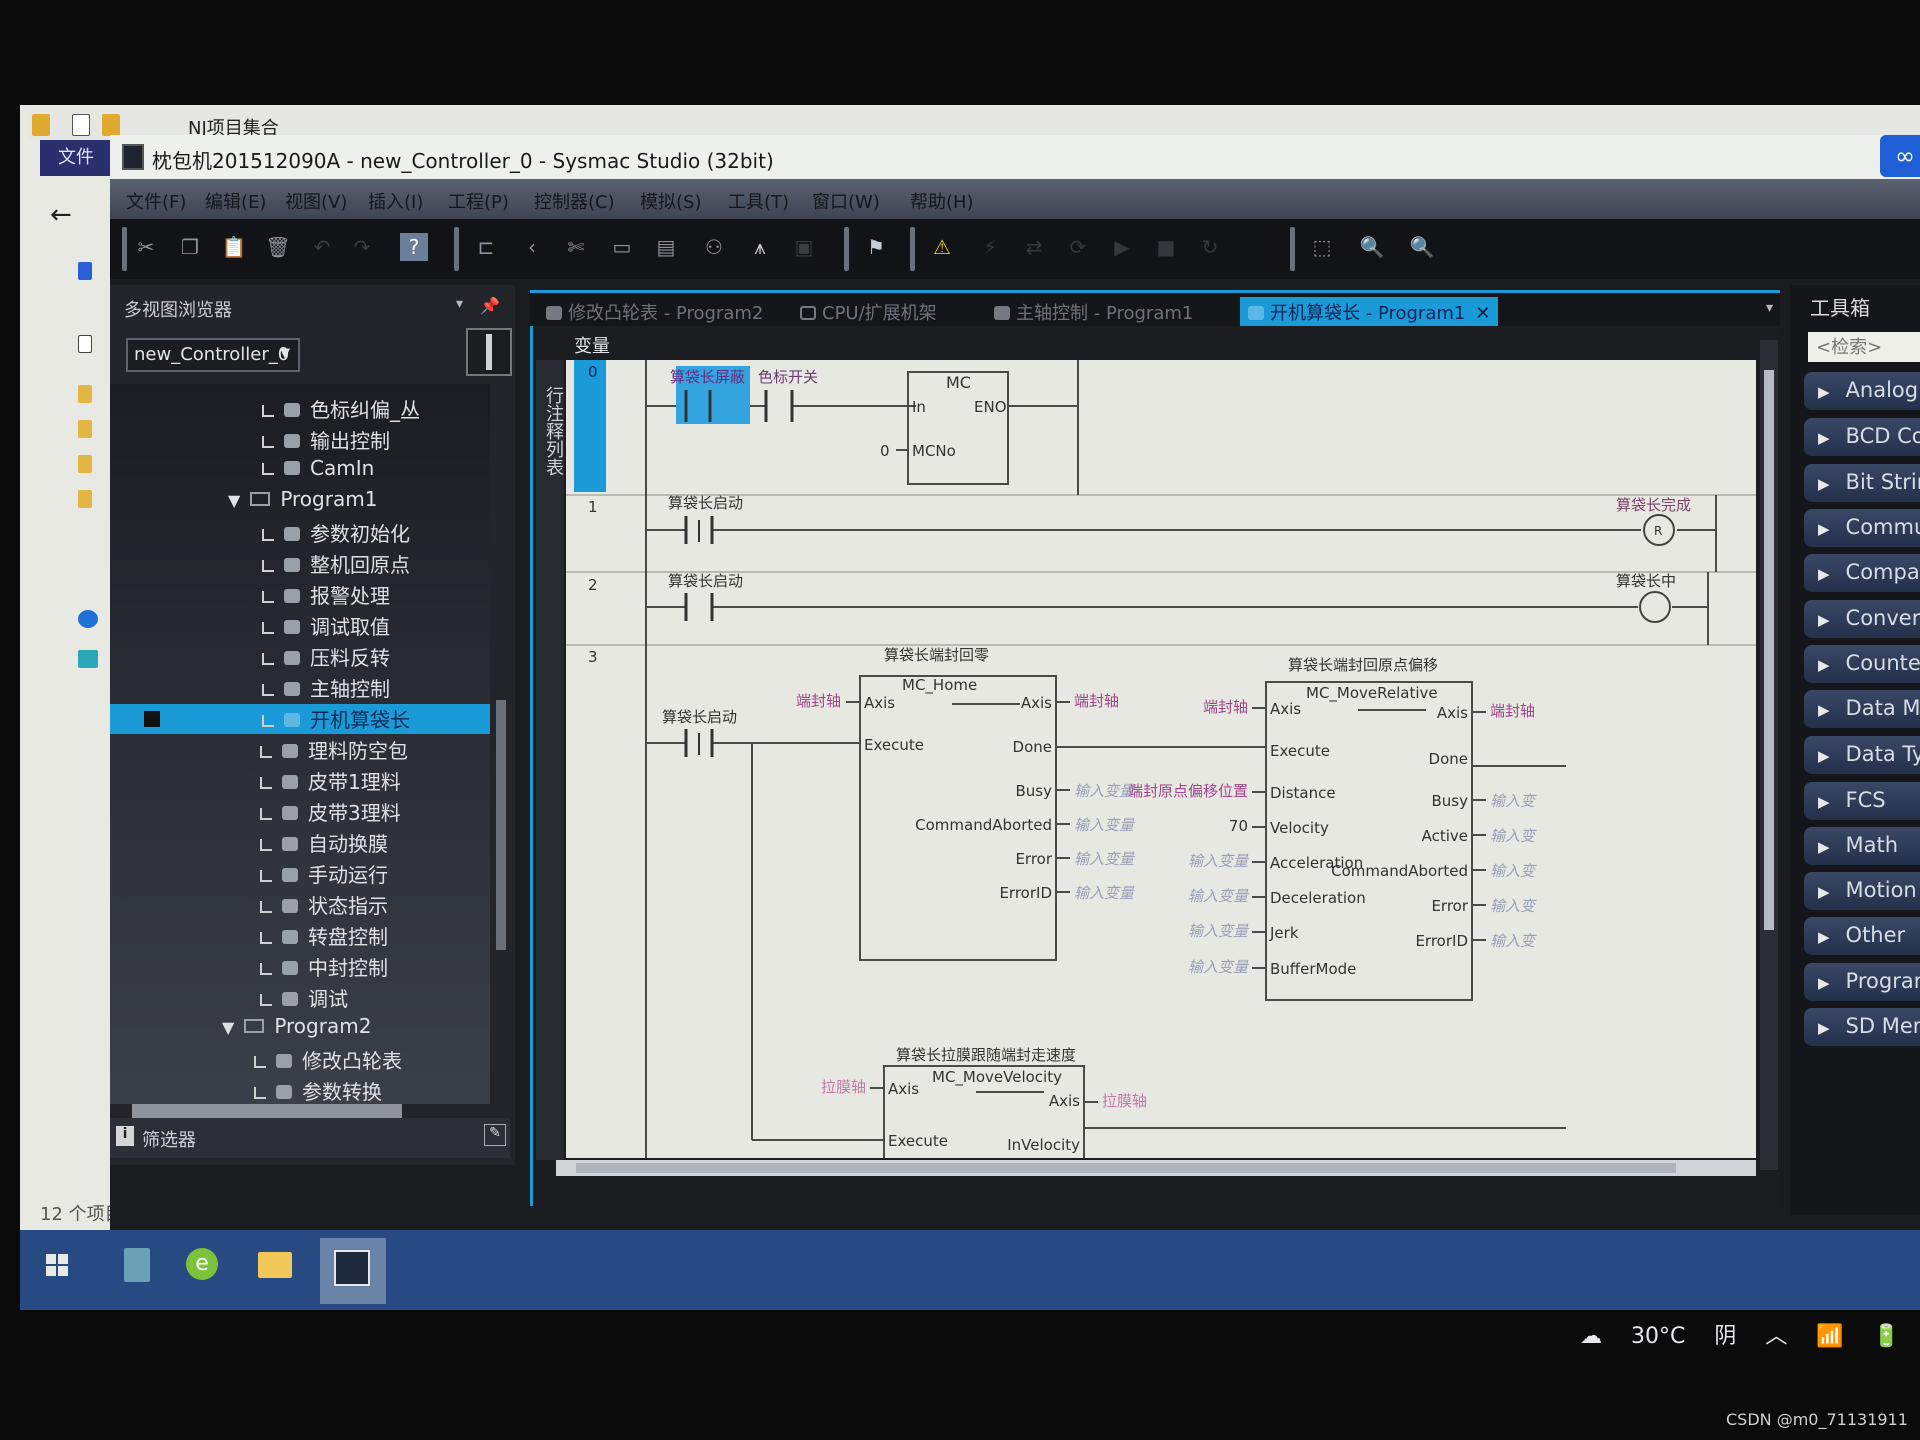 Image resolution: width=1920 pixels, height=1440 pixels. I want to click on tree-item: 主轴控制, so click(326, 688).